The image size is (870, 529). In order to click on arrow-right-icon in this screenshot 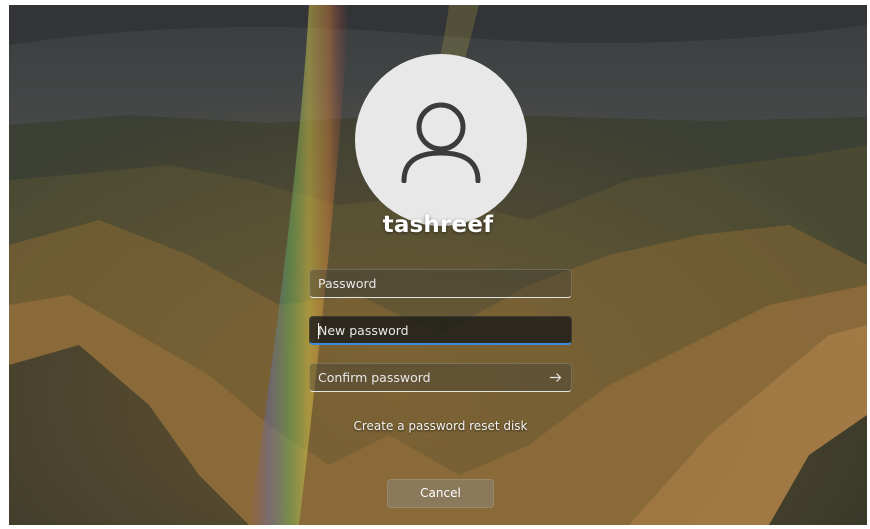, I will do `click(555, 377)`.